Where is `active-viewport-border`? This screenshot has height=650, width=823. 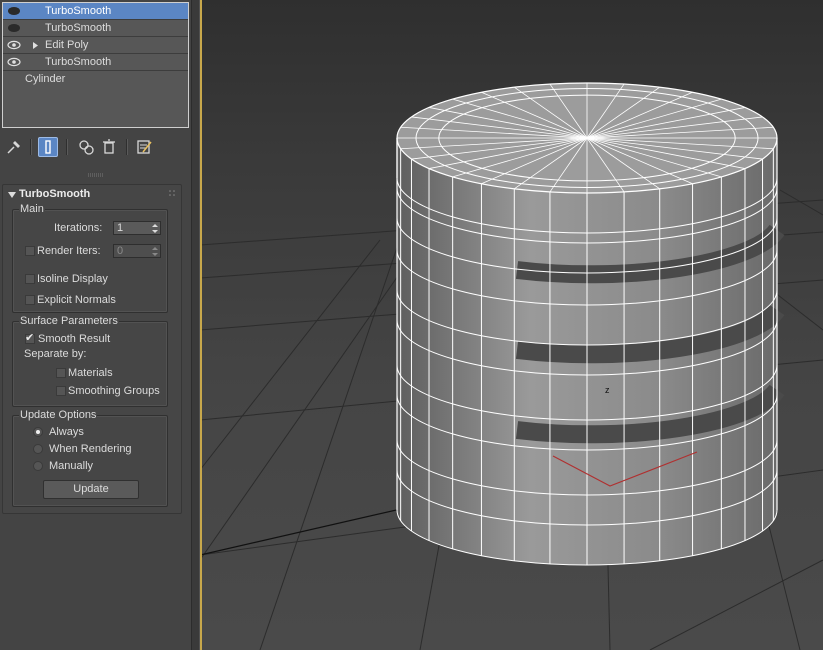 active-viewport-border is located at coordinates (201, 325).